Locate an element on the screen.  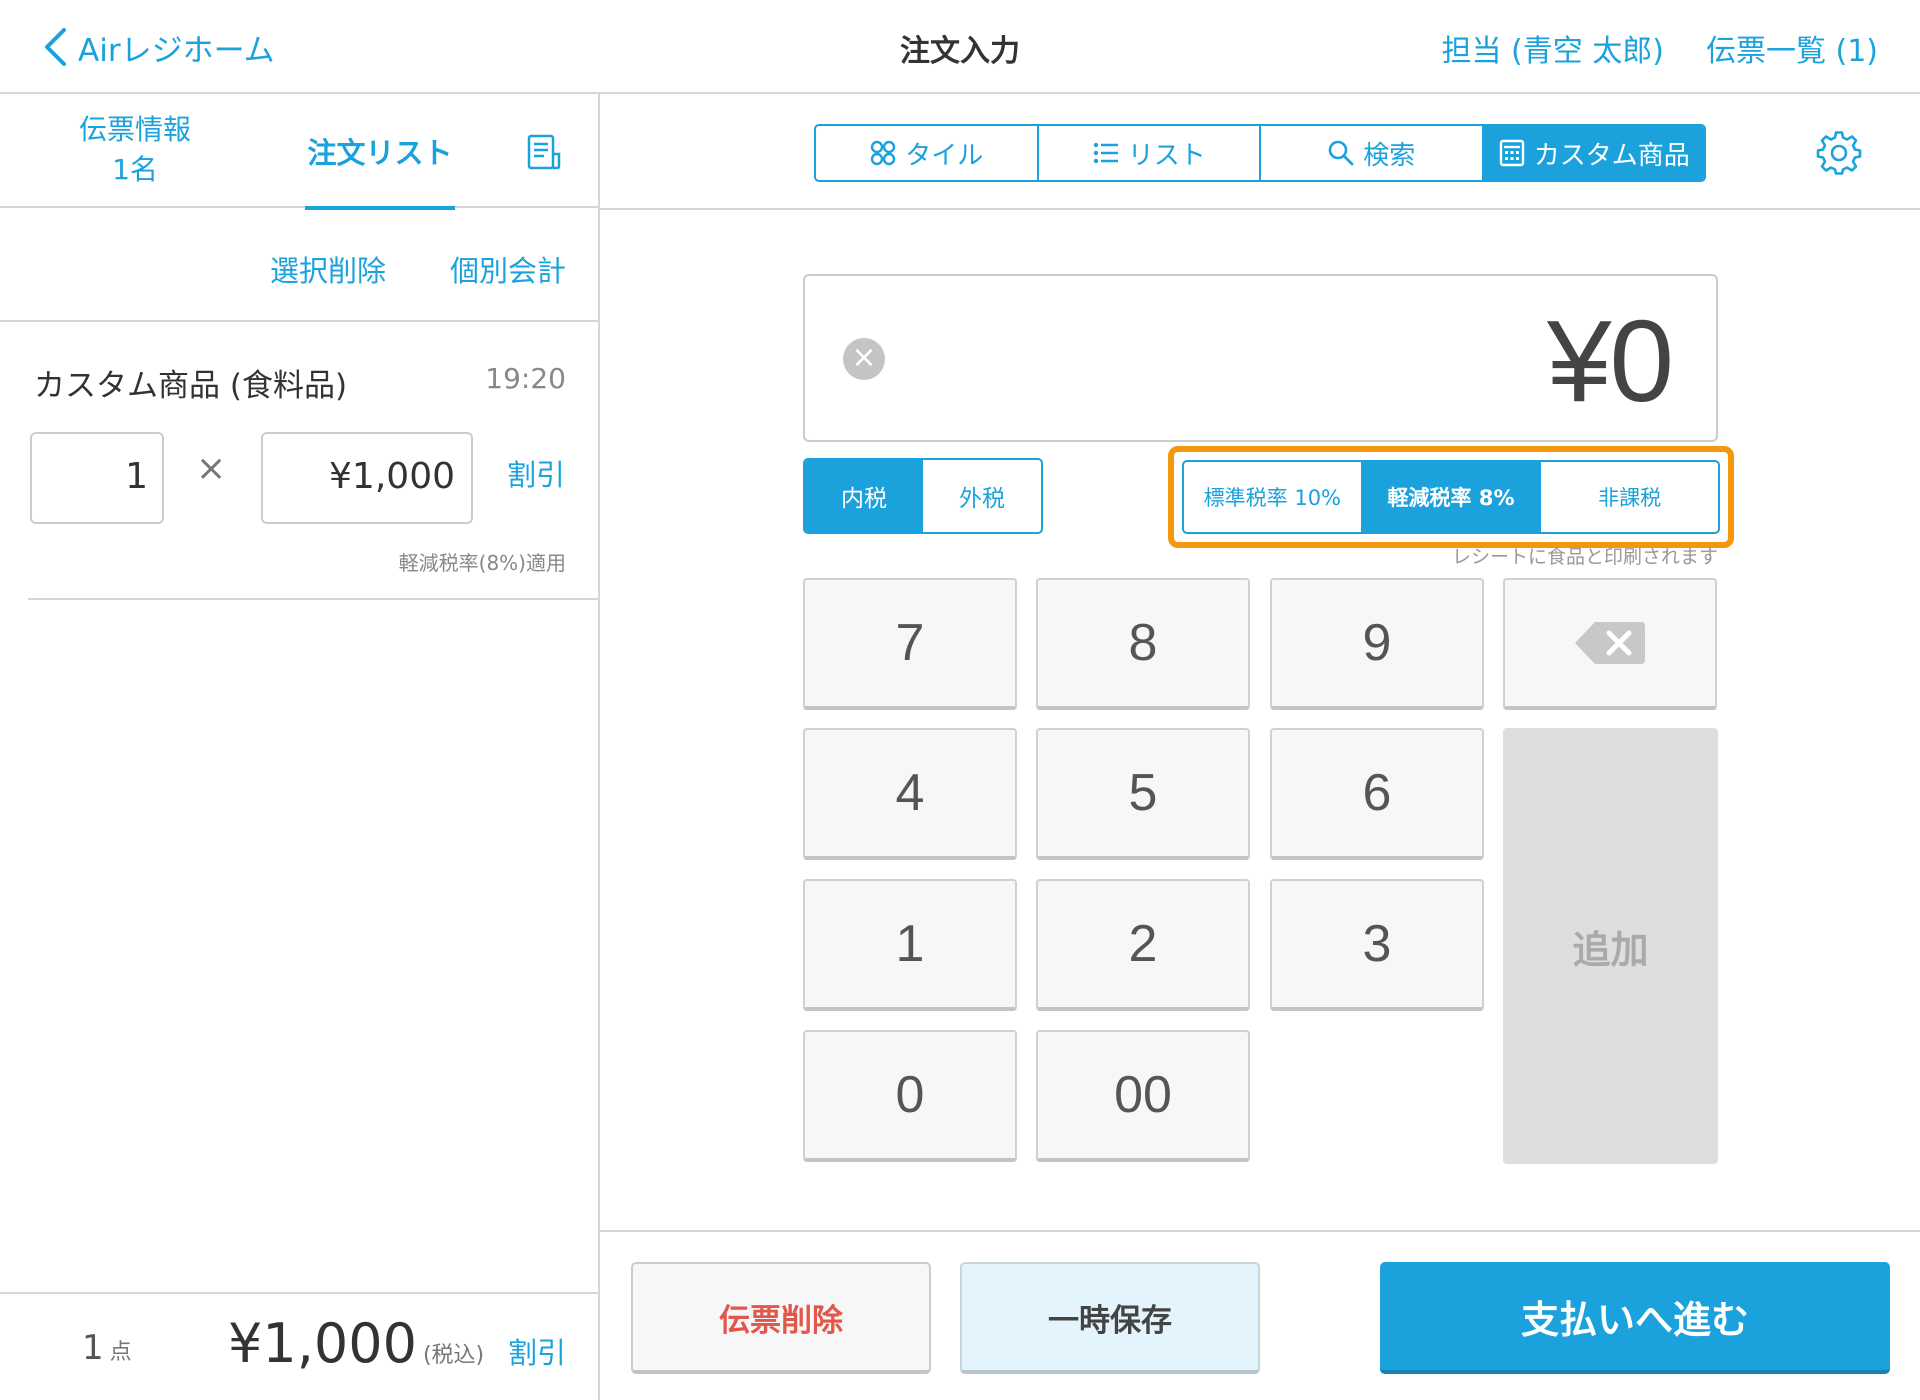
tab-list-label: リスト is located at coordinates (1166, 155).